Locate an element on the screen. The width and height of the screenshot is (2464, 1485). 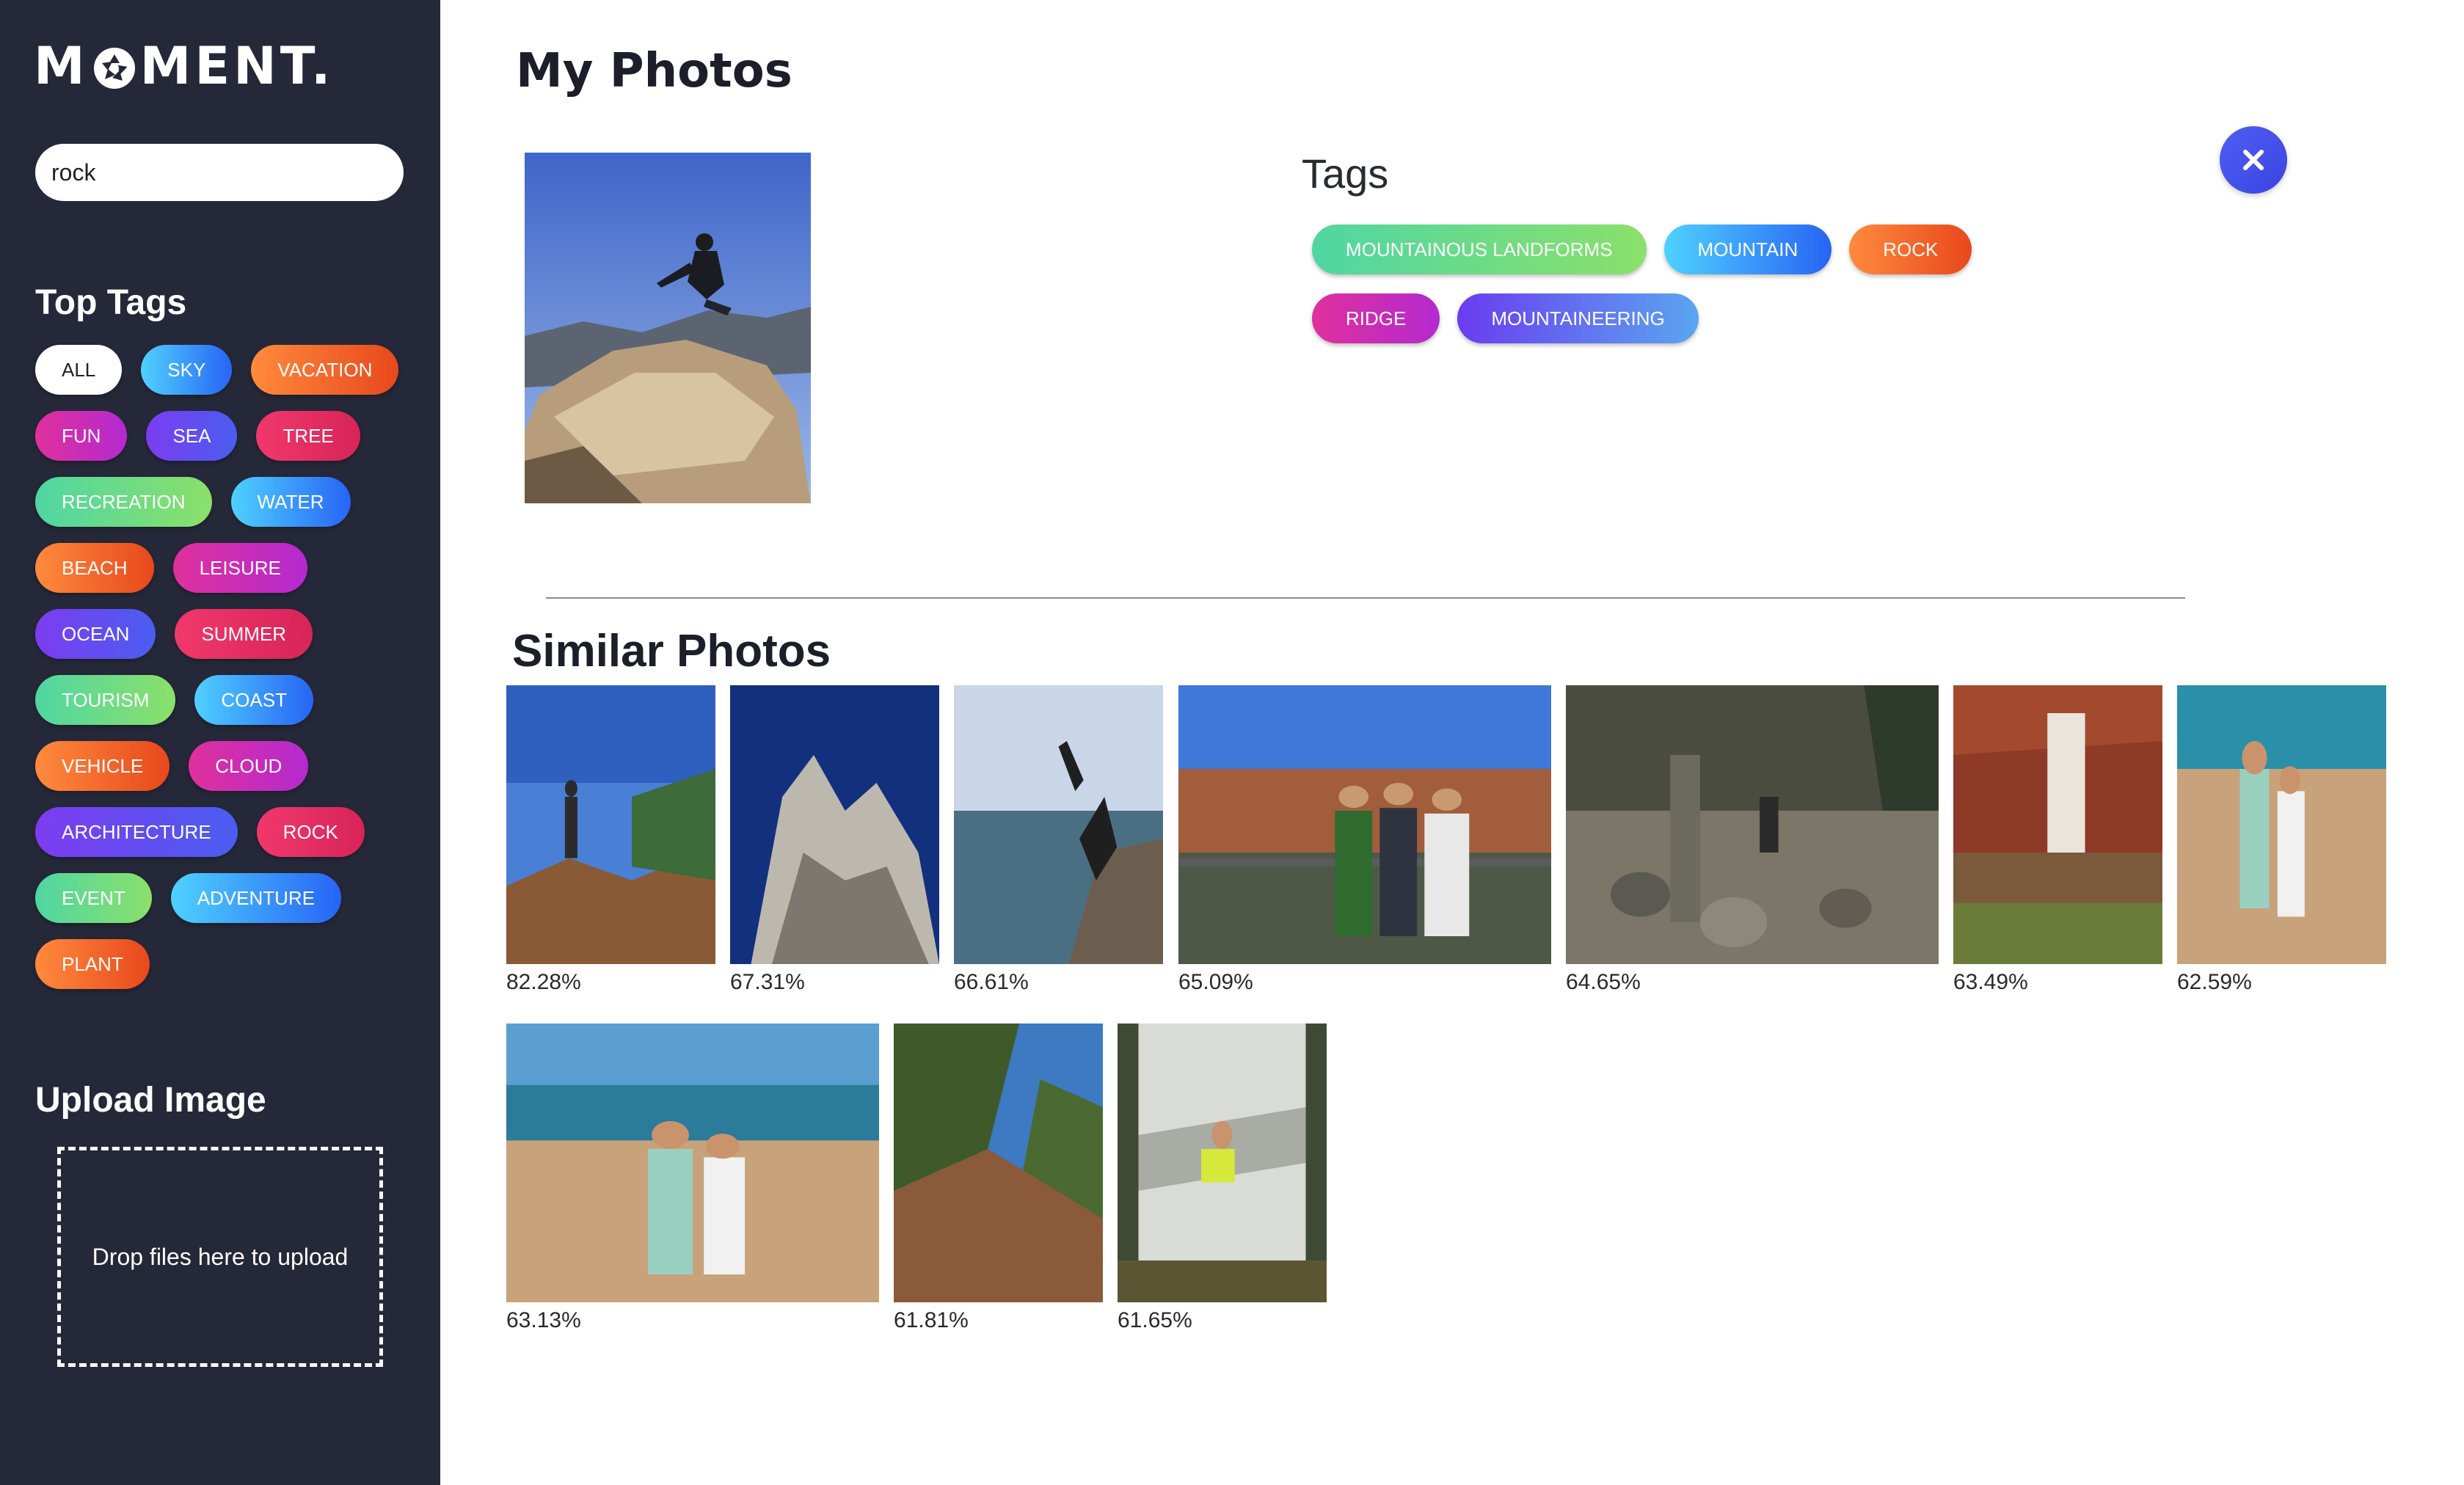
tag-chip-tree: TREE is located at coordinates (308, 436).